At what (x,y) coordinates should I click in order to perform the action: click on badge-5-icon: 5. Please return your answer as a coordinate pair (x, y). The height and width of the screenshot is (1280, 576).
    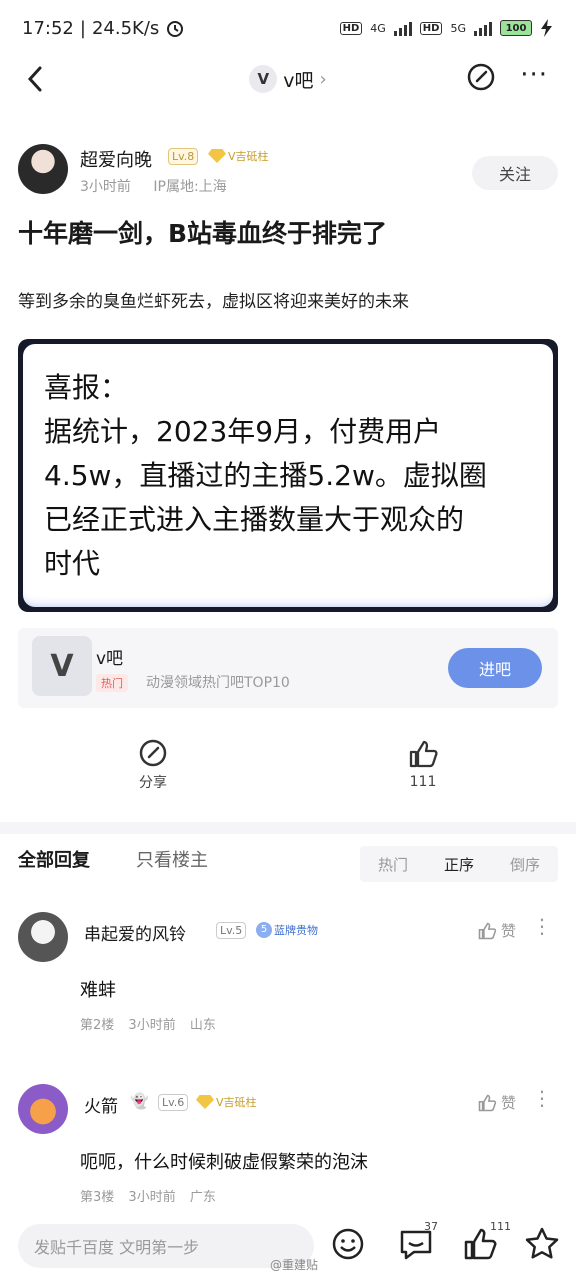
    Looking at the image, I should click on (264, 930).